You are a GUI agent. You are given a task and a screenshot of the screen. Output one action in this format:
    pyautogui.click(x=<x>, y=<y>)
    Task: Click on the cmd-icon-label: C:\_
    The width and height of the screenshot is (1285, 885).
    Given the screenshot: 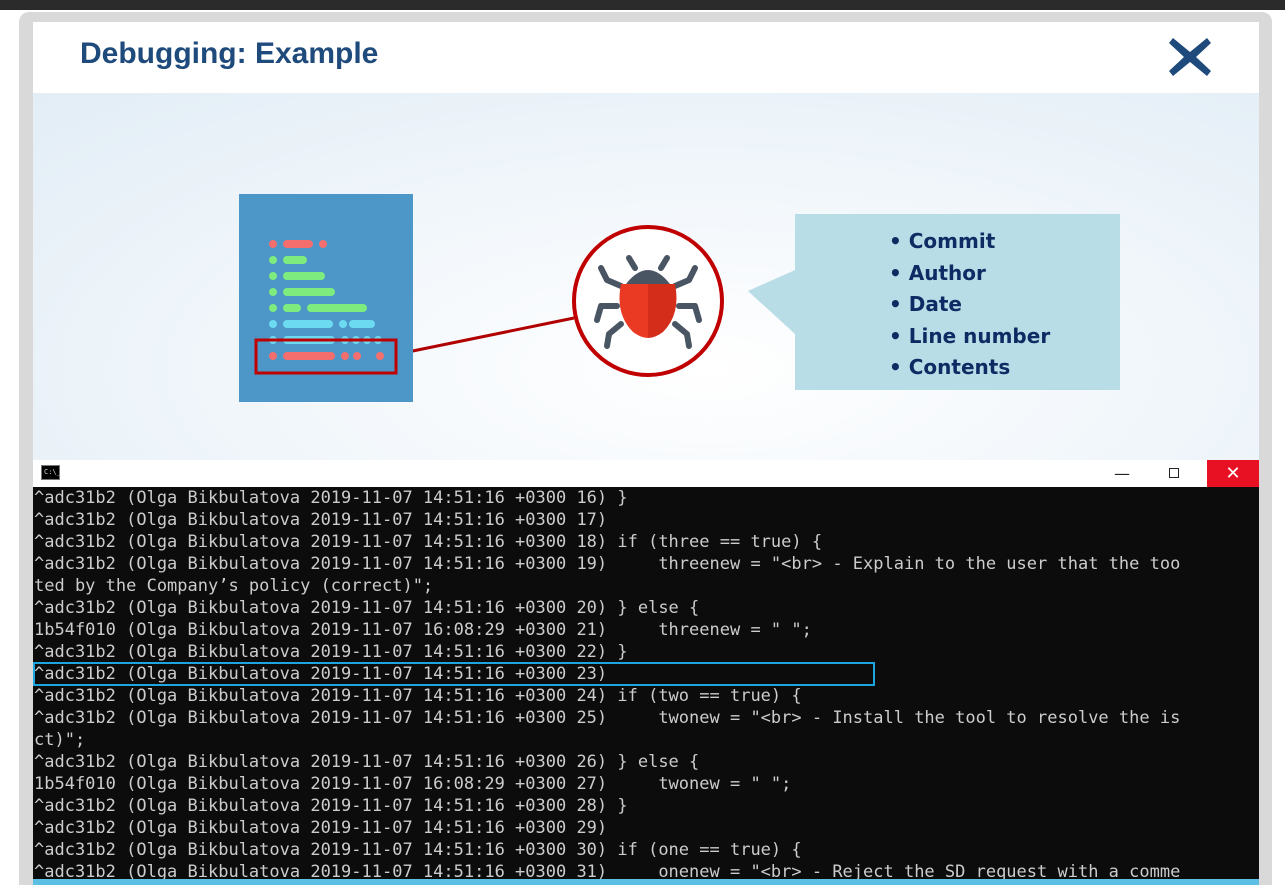 What is the action you would take?
    pyautogui.click(x=52, y=472)
    